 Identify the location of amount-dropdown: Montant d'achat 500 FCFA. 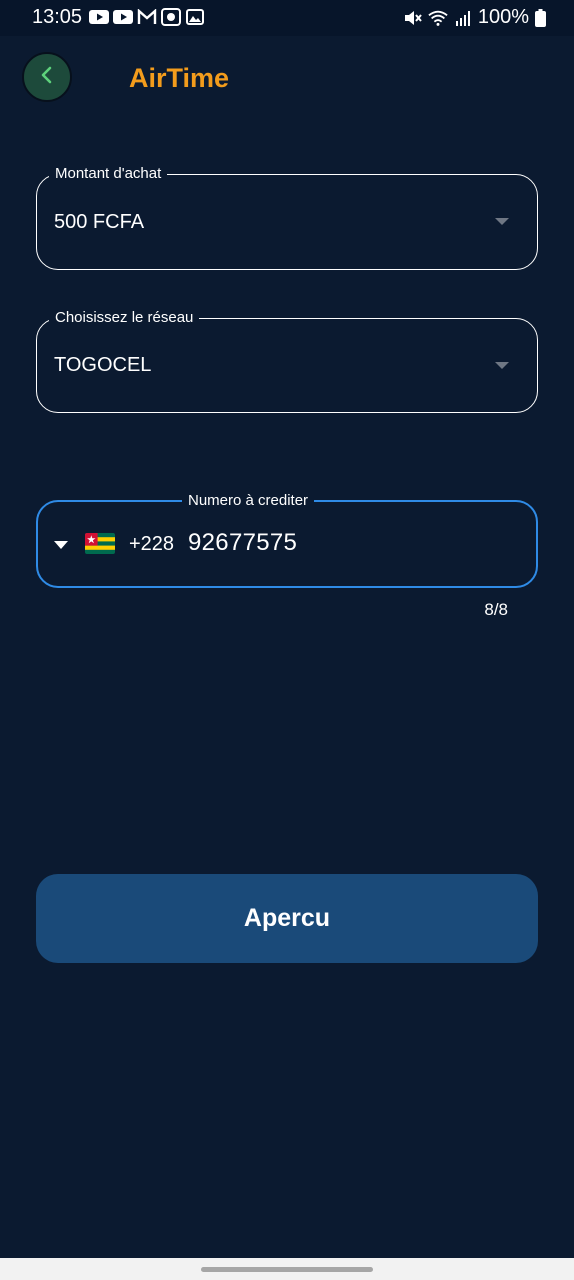
(287, 217).